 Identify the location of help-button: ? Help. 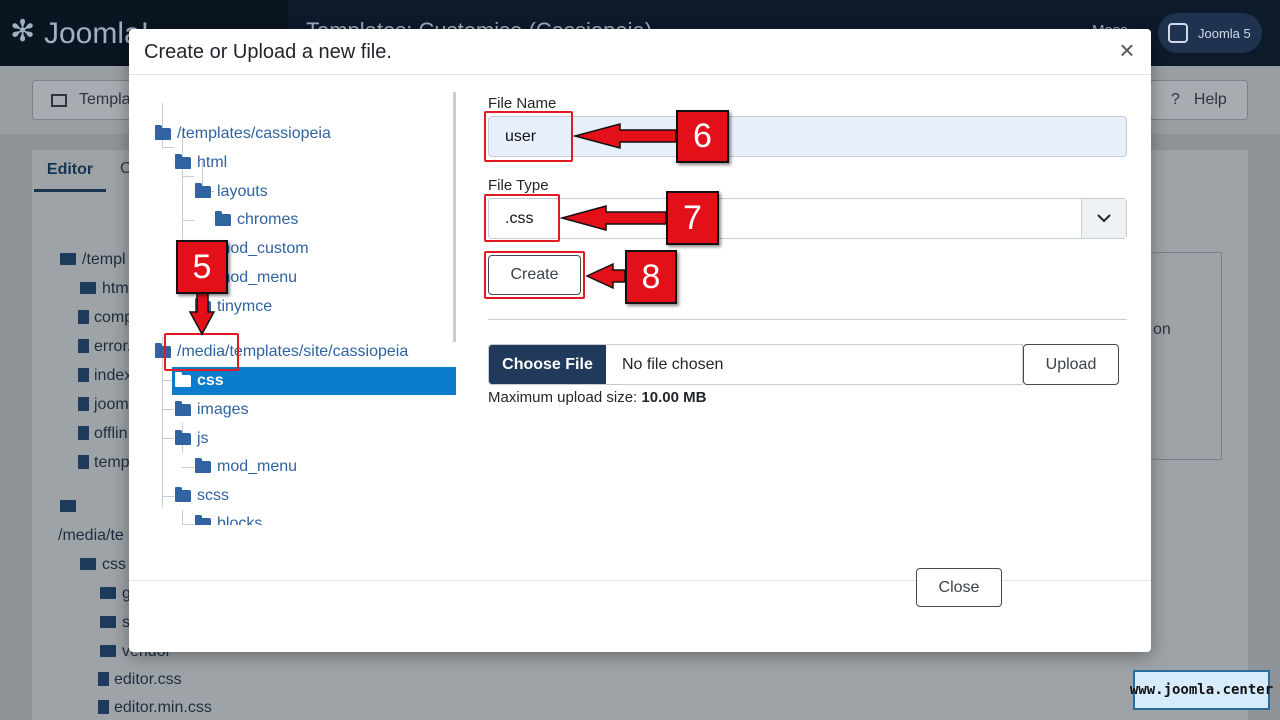
(1199, 100).